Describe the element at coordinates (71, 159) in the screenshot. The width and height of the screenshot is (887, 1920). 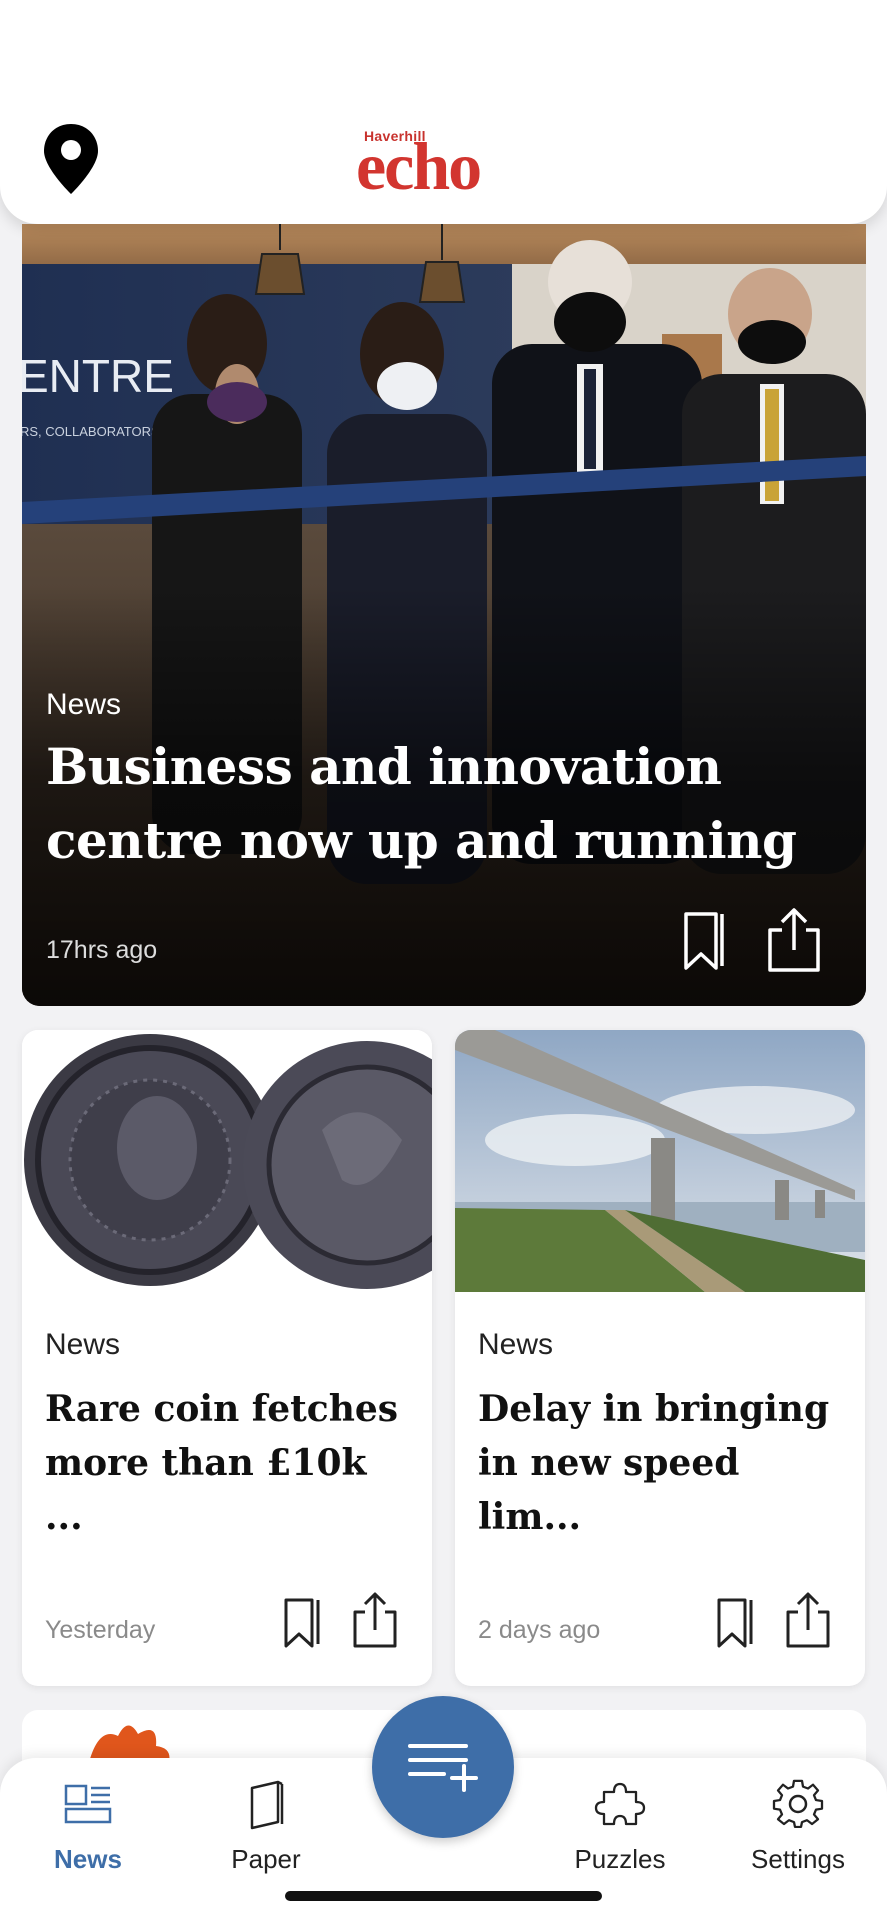
I see `map-pin-icon` at that location.